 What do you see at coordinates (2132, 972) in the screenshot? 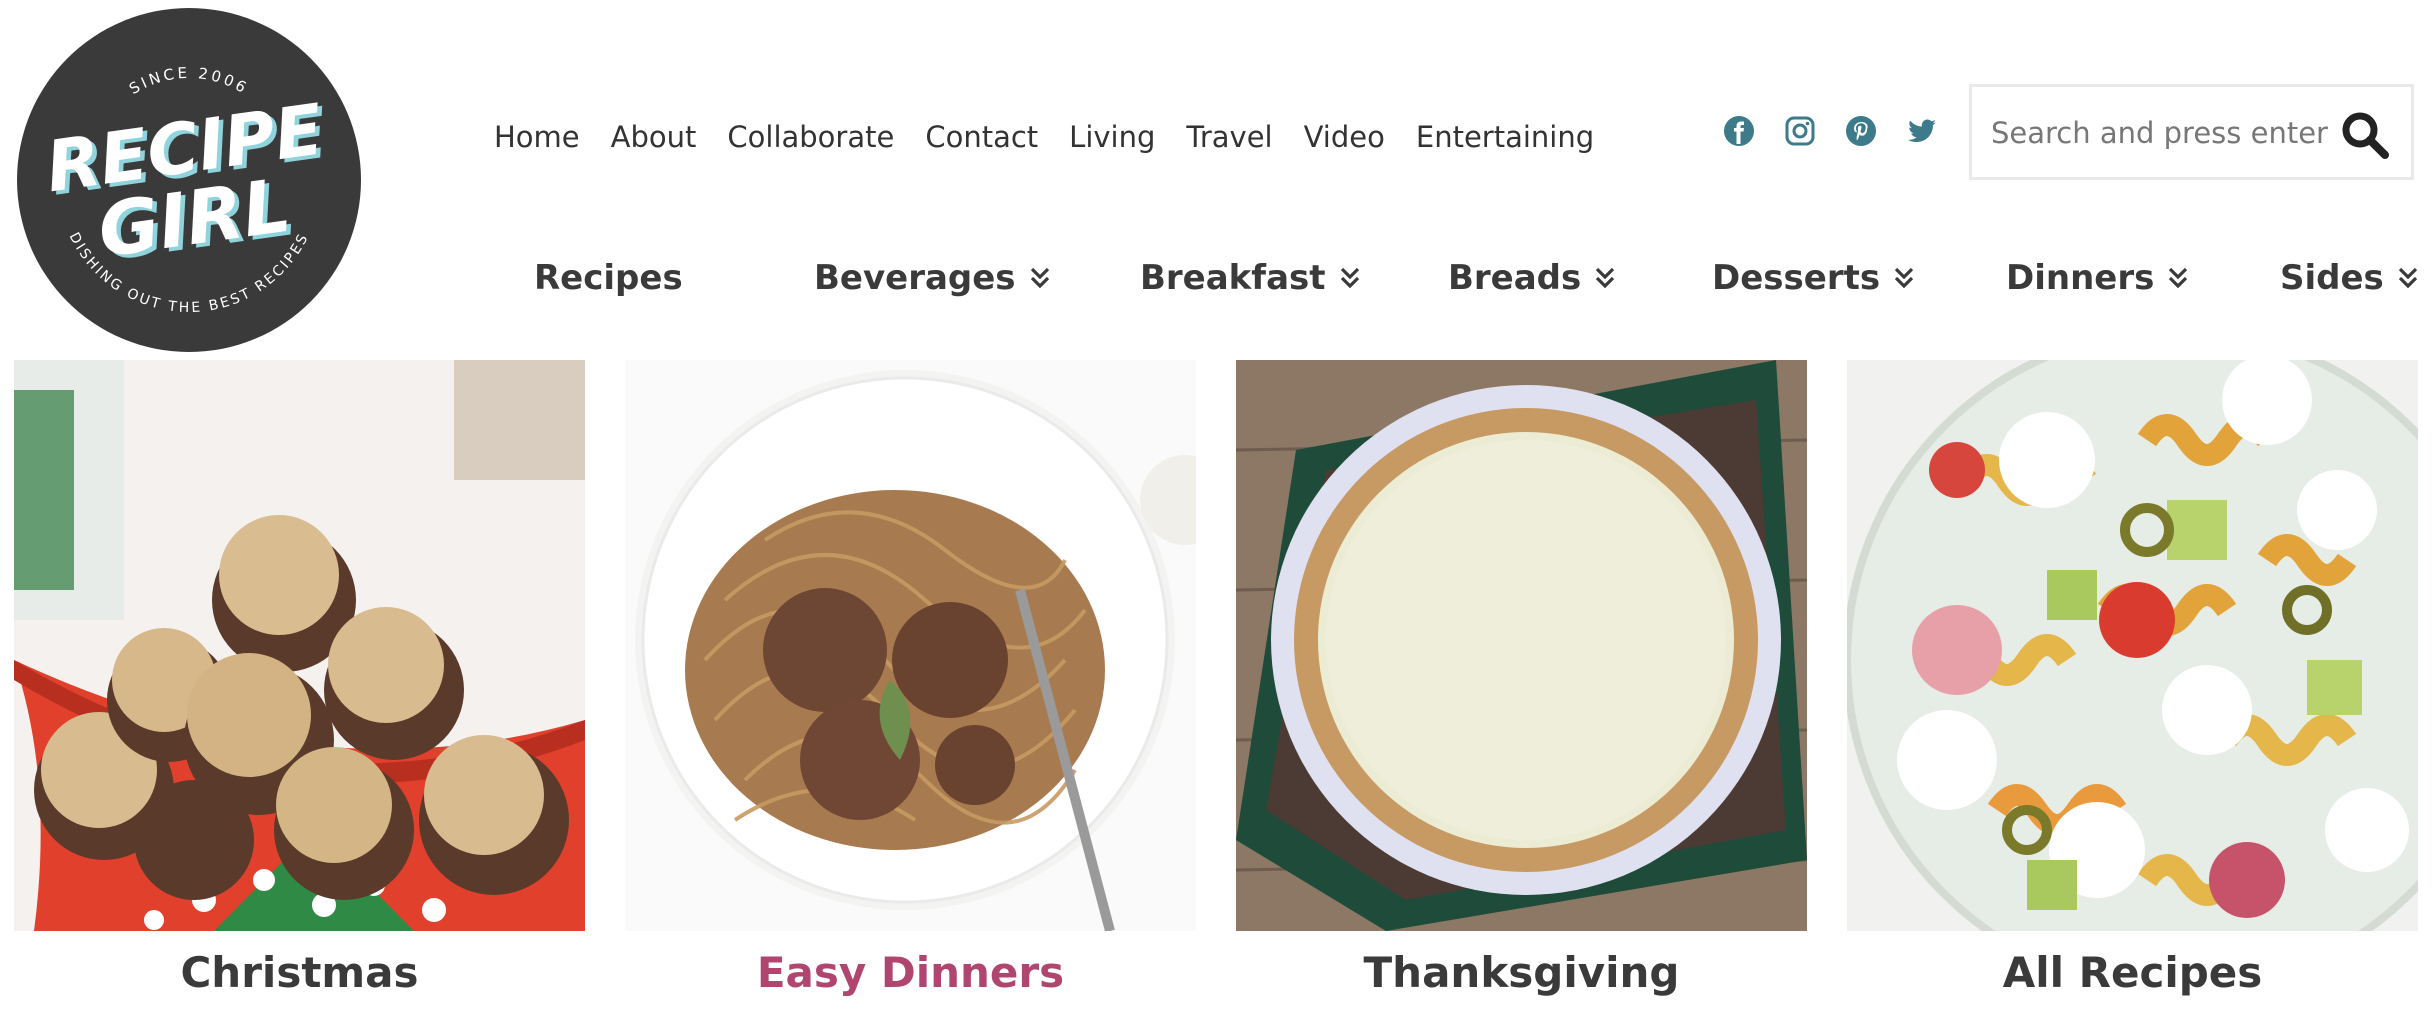
I see `tile-all-recipes-caption: All Recipes` at bounding box center [2132, 972].